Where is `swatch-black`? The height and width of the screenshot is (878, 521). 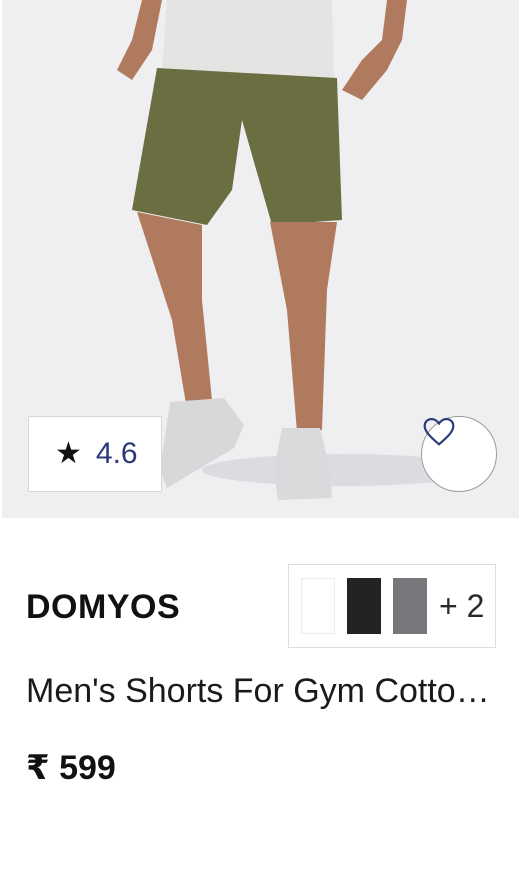
swatch-black is located at coordinates (364, 606).